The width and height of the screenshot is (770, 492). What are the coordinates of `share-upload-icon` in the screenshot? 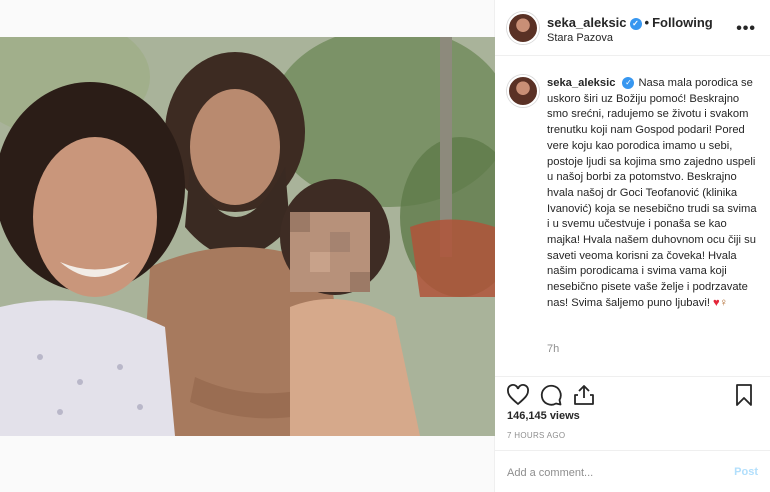 It's located at (584, 395).